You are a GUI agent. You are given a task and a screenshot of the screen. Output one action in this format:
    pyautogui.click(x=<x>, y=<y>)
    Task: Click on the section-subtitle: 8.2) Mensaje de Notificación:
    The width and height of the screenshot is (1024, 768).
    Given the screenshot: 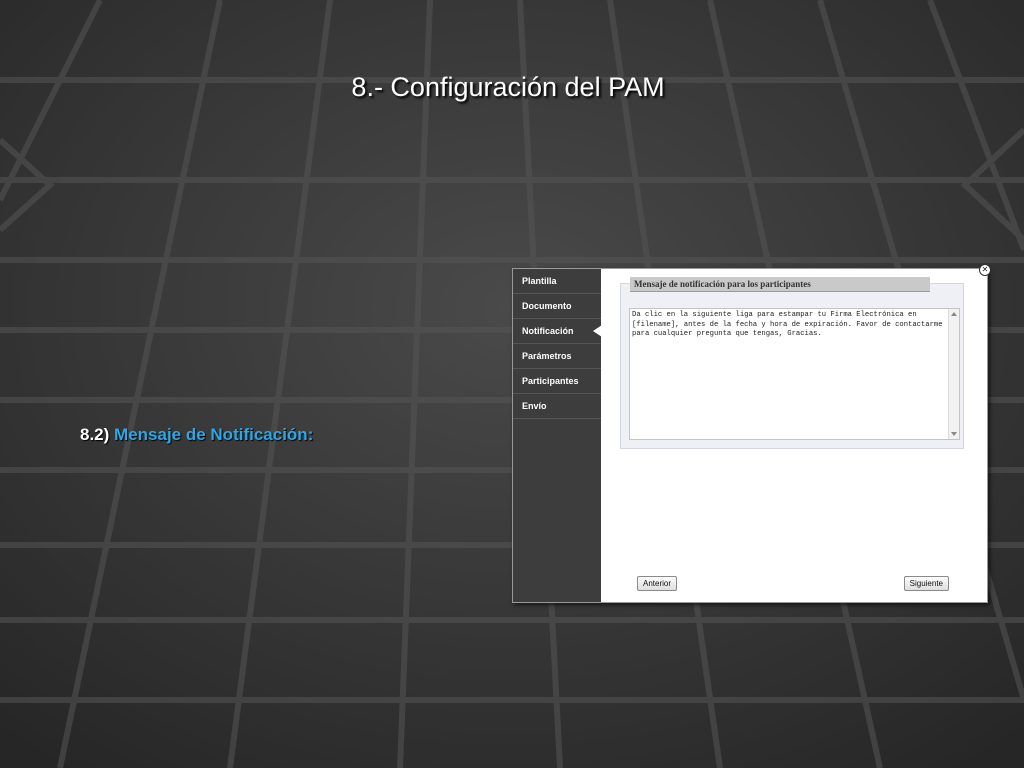 What is the action you would take?
    pyautogui.click(x=196, y=435)
    